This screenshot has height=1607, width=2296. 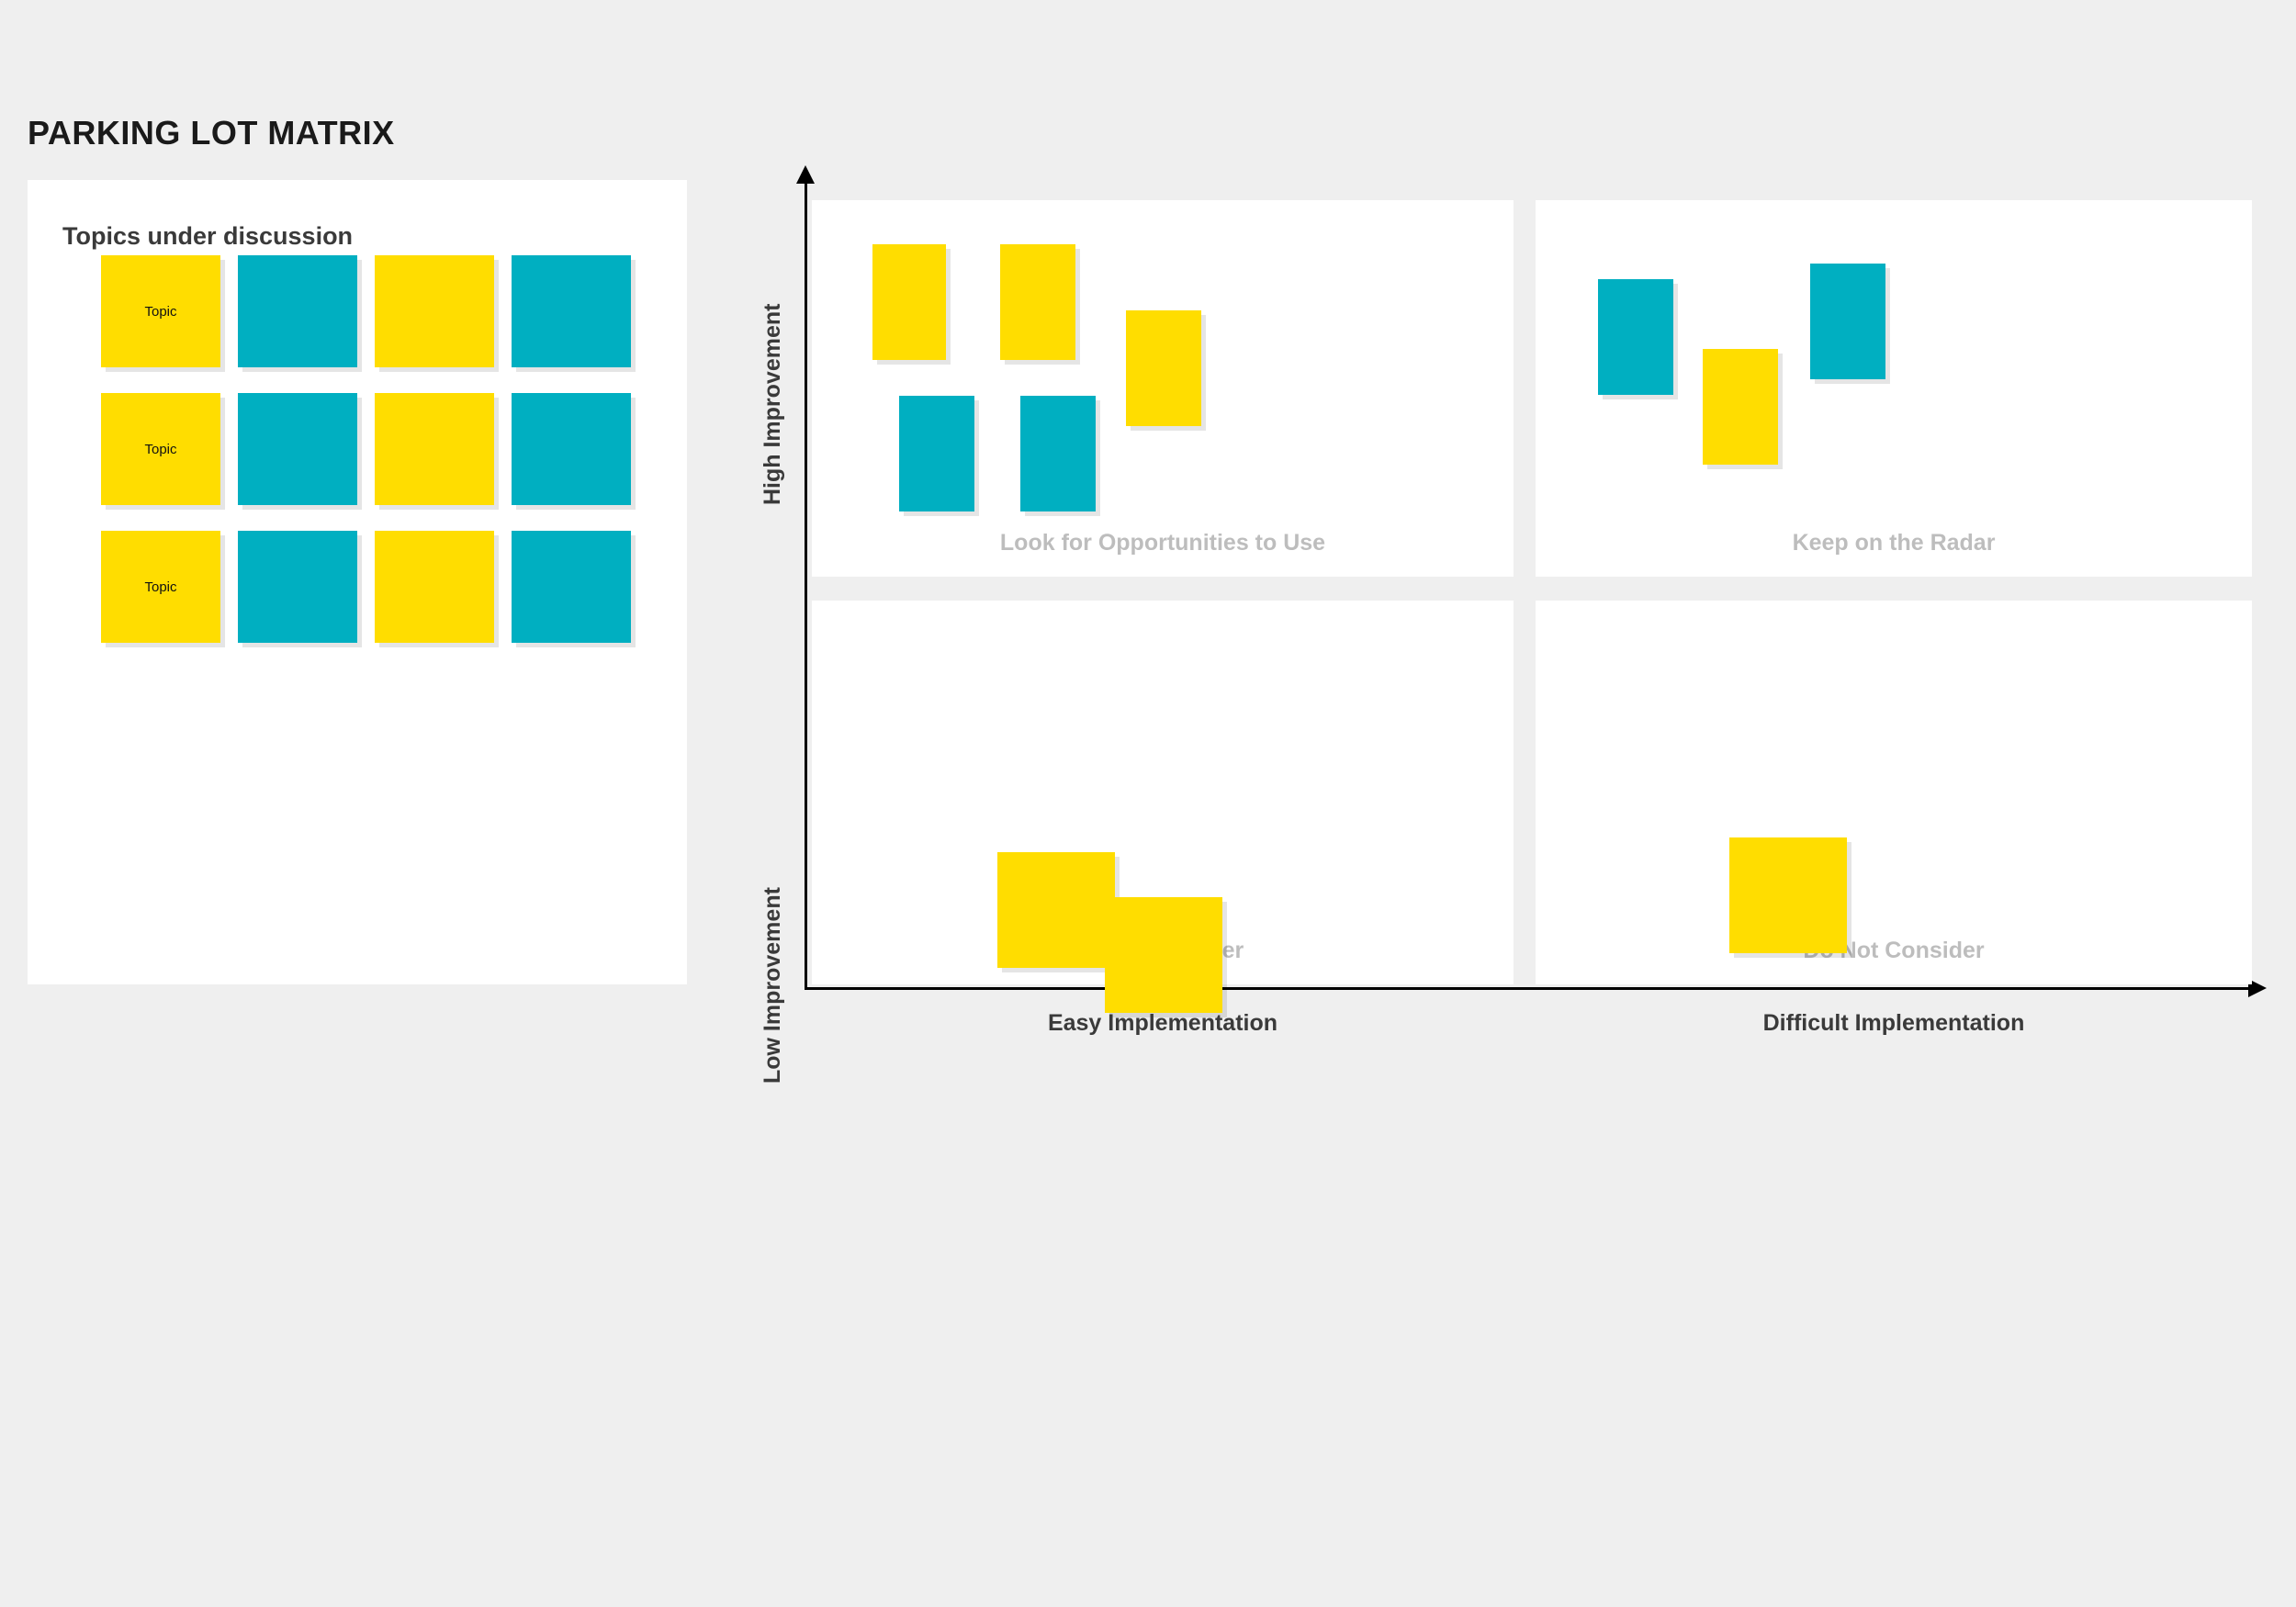 What do you see at coordinates (1528, 988) in the screenshot?
I see `x-axis-line` at bounding box center [1528, 988].